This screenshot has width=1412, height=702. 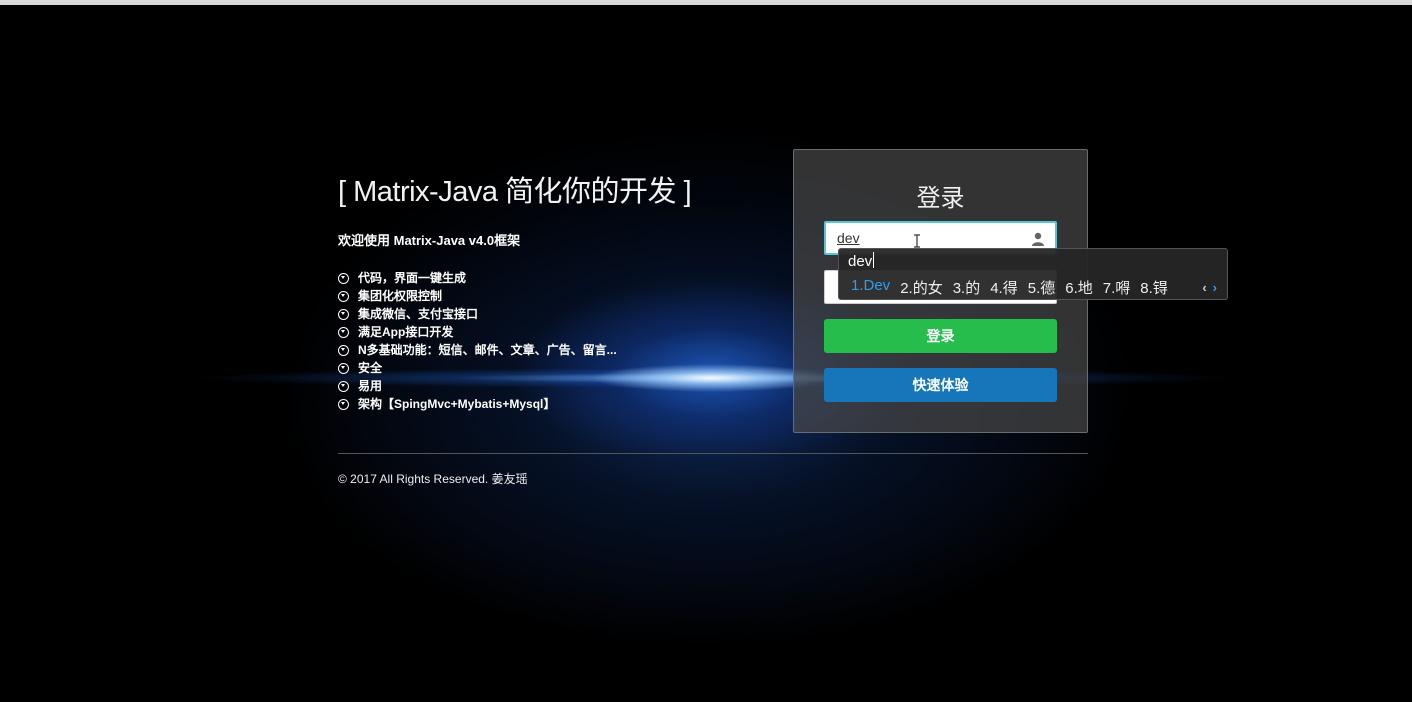 I want to click on ime-candidate-list: 1.Dev 2.的女 3.的 4.得 5.德 6.地 7.嘚 8.锝, so click(x=1014, y=287).